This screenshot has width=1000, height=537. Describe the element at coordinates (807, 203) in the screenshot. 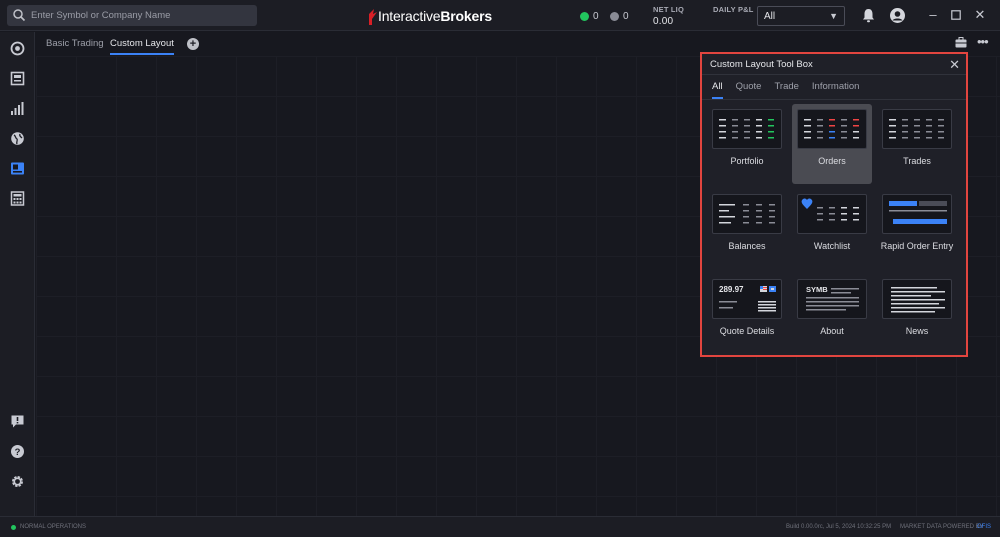

I see `heart-icon` at that location.